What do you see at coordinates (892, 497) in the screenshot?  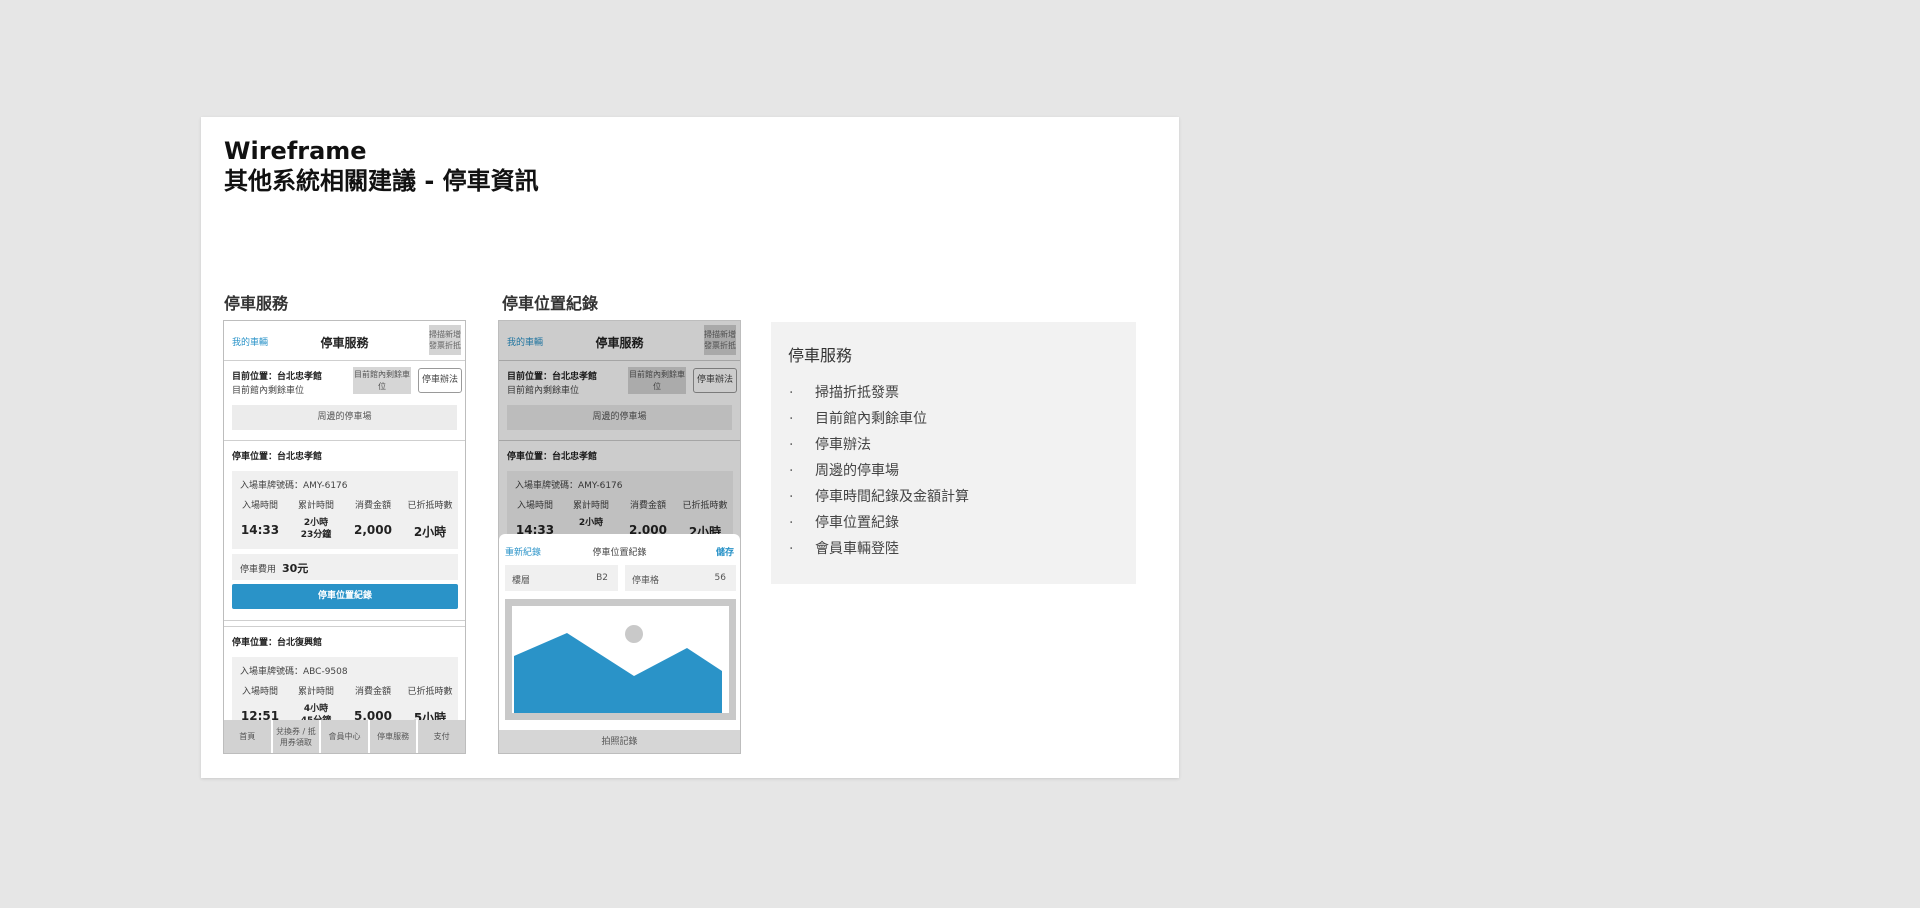 I see `feature-text: 停車時間紀錄及金額計算` at bounding box center [892, 497].